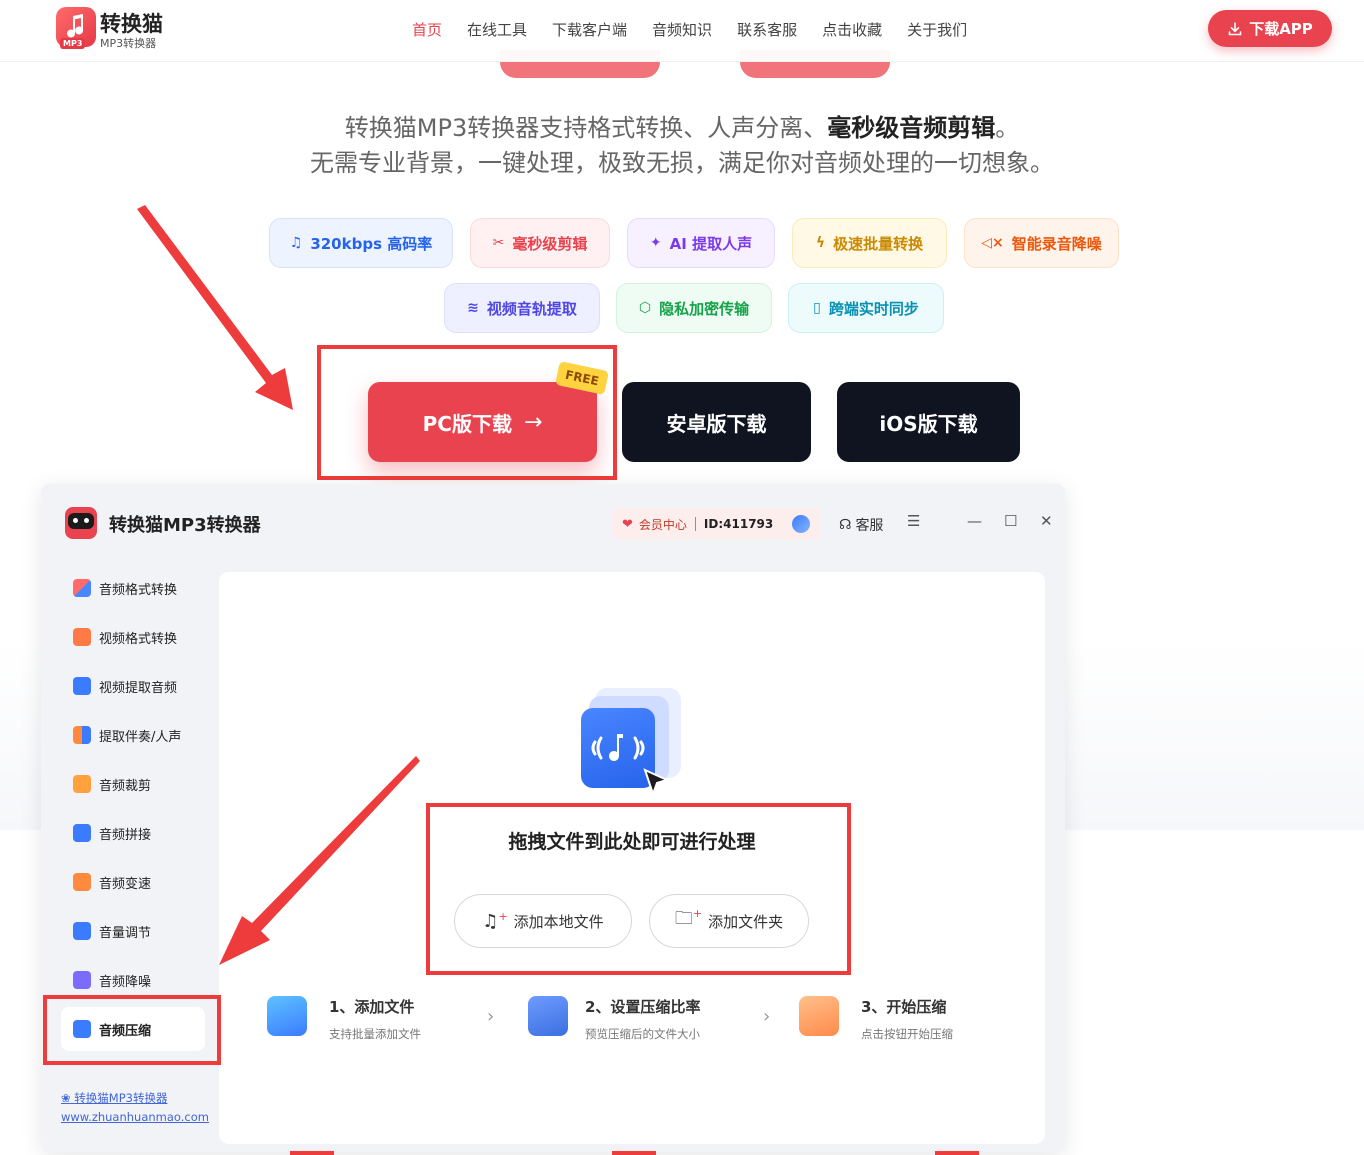  I want to click on download-app-label: 下载APP, so click(1281, 29).